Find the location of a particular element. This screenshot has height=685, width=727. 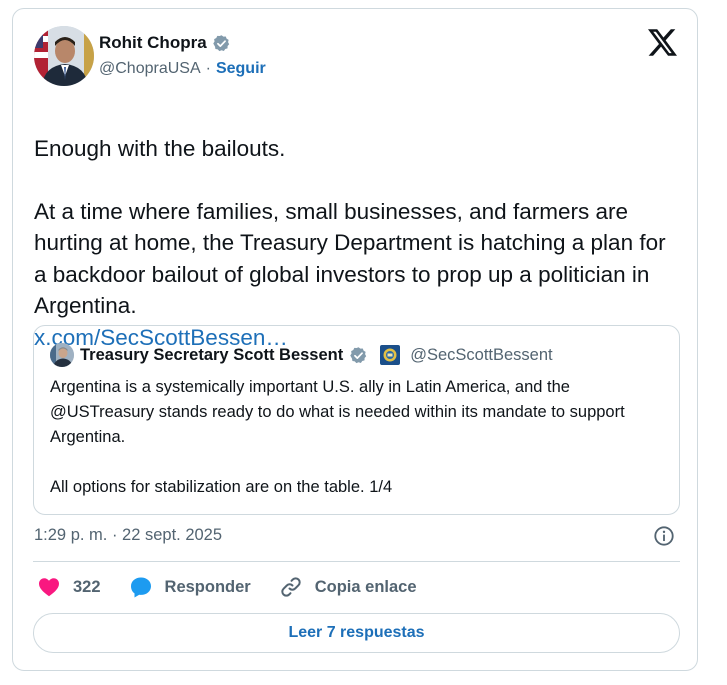

quoted-author-name: Treasury Secretary Scott Bessent is located at coordinates (212, 354).